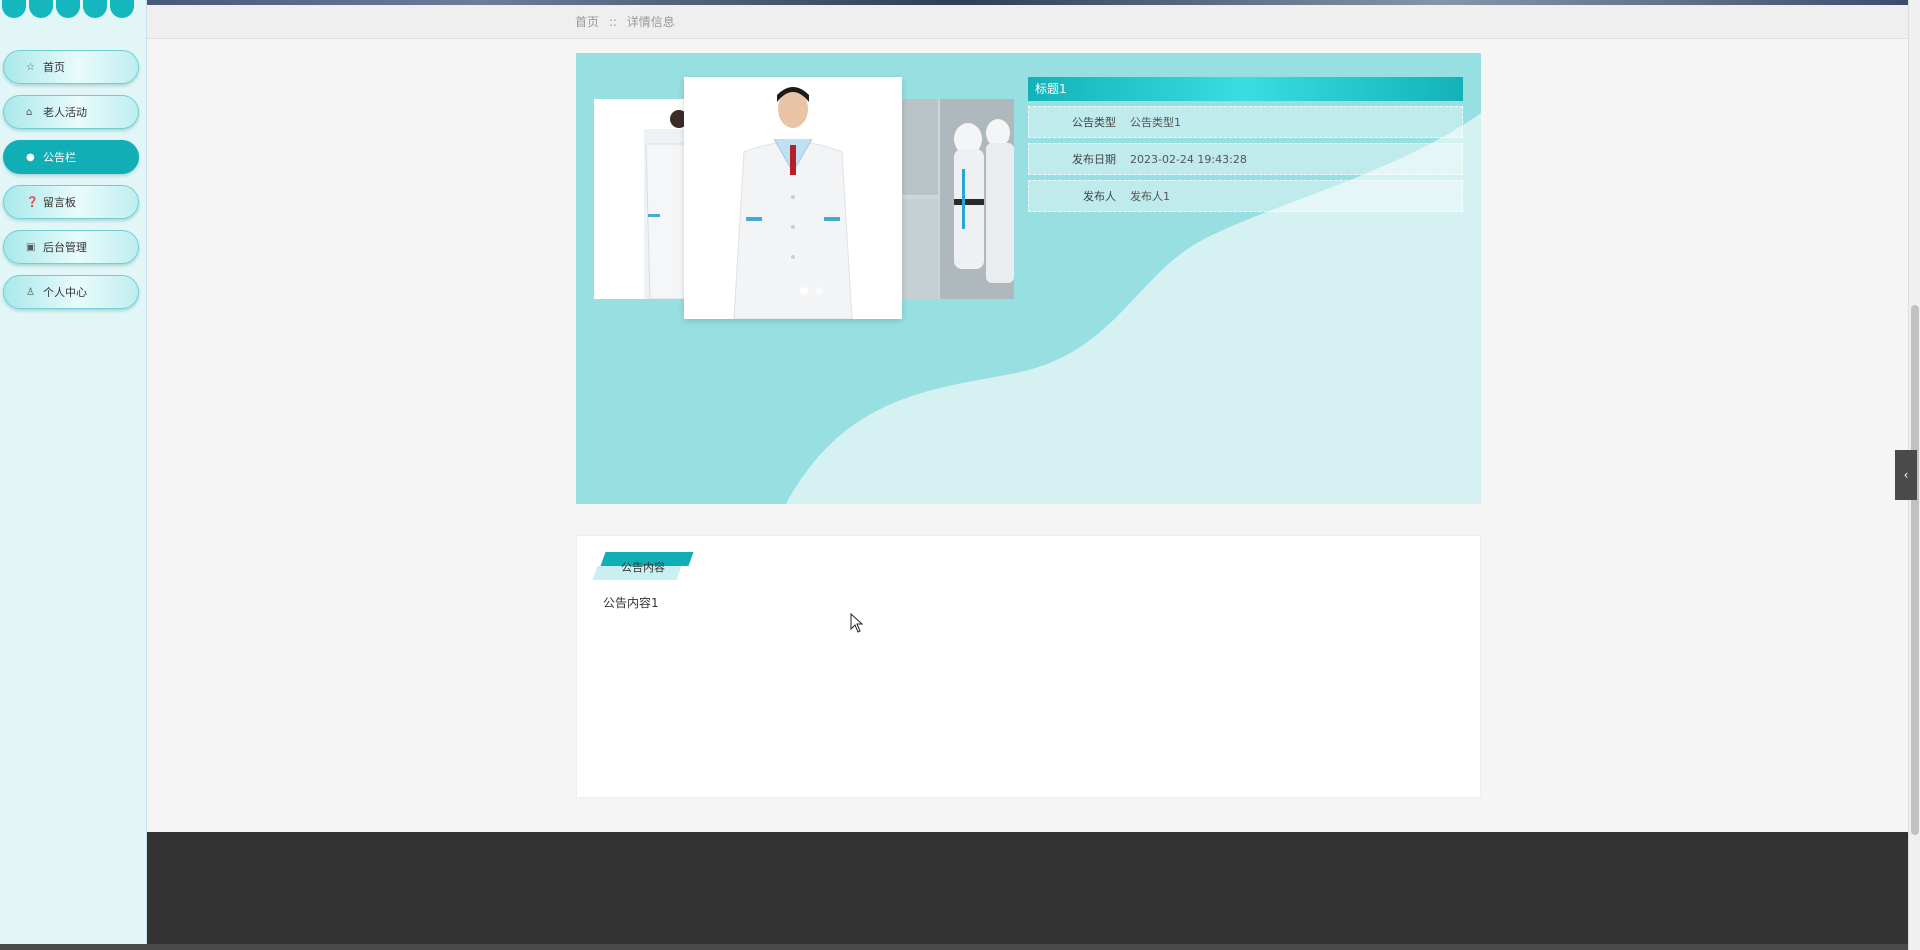  What do you see at coordinates (1245, 196) in the screenshot?
I see `detail-row-publisher: 发布人 发布人1` at bounding box center [1245, 196].